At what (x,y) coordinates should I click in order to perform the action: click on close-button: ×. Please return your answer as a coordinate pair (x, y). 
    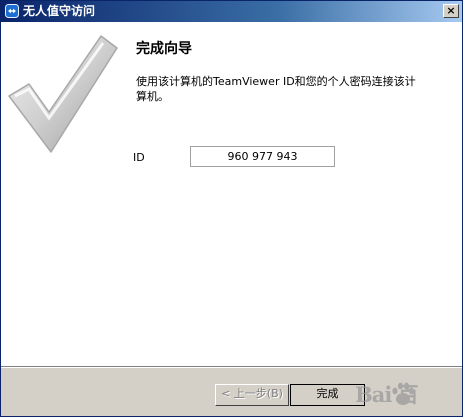
    Looking at the image, I should click on (451, 11).